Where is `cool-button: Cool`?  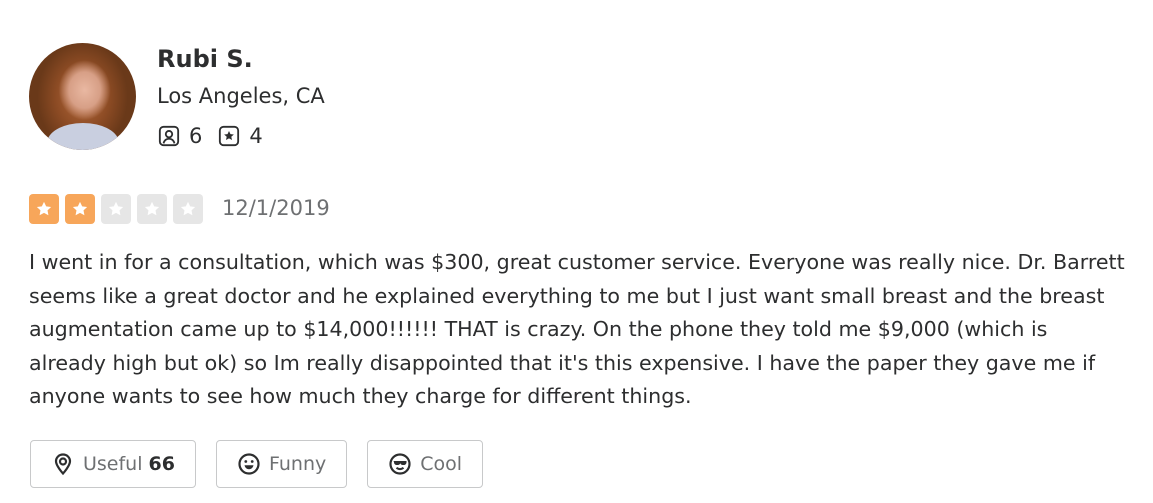
cool-button: Cool is located at coordinates (425, 464).